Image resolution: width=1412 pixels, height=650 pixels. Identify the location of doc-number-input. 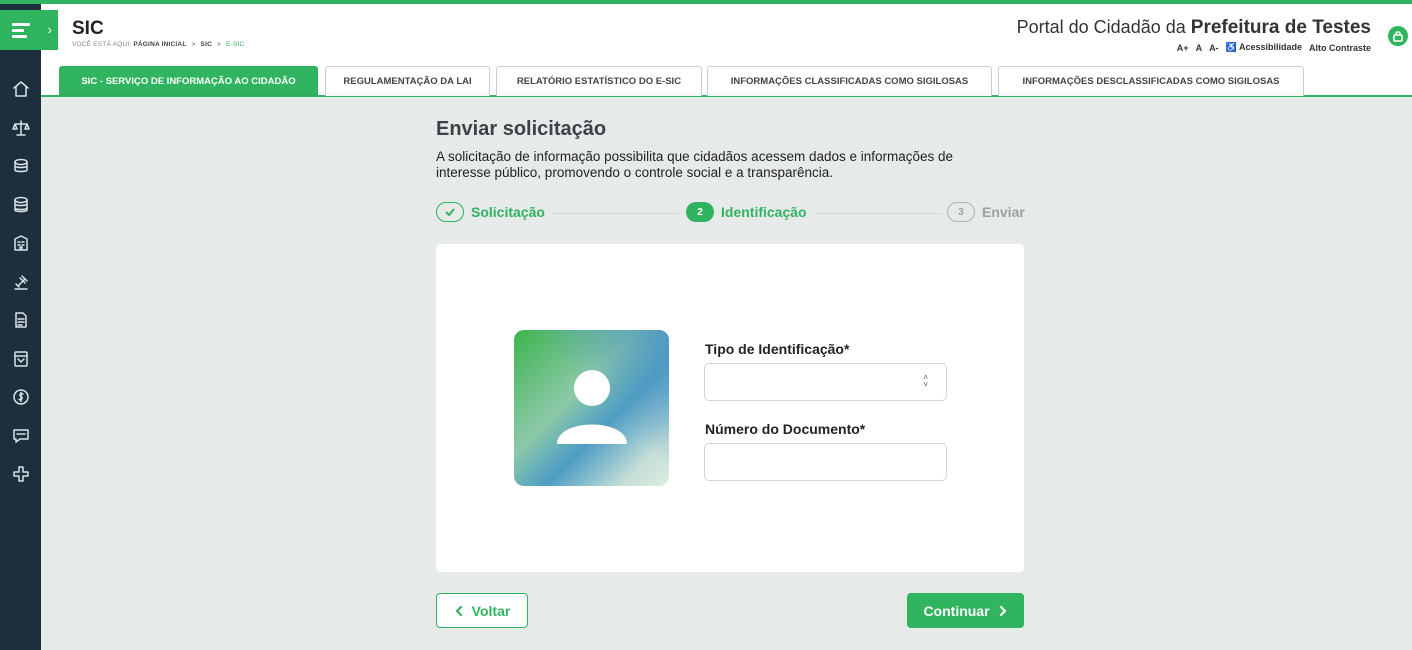
(825, 462).